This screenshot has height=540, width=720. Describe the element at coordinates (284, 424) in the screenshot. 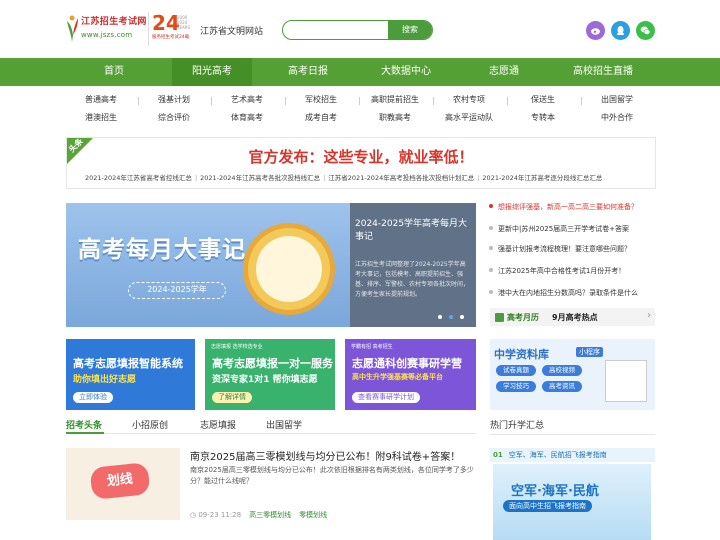

I see `tab-study-abroad: 出国留学` at that location.